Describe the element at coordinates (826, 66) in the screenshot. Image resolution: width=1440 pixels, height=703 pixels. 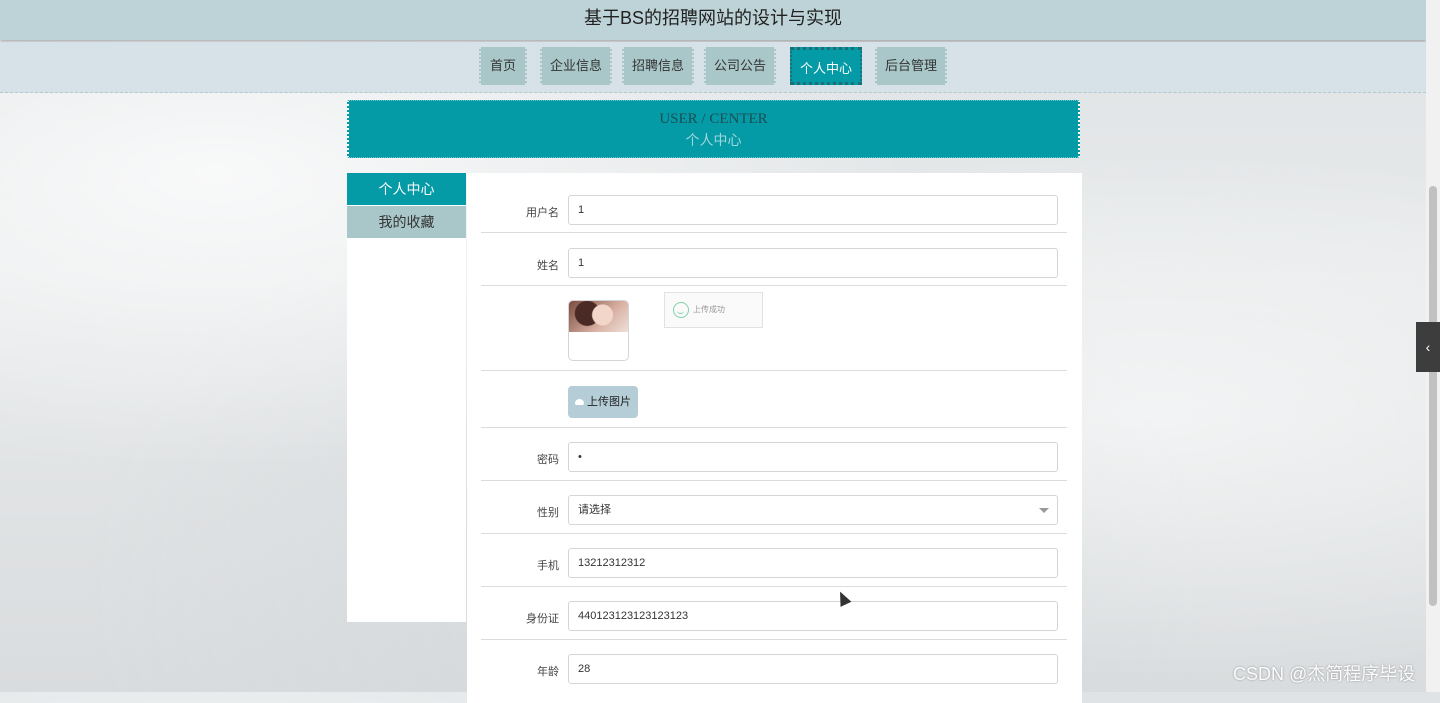
I see `nav-item-user-center: 个人中心` at that location.